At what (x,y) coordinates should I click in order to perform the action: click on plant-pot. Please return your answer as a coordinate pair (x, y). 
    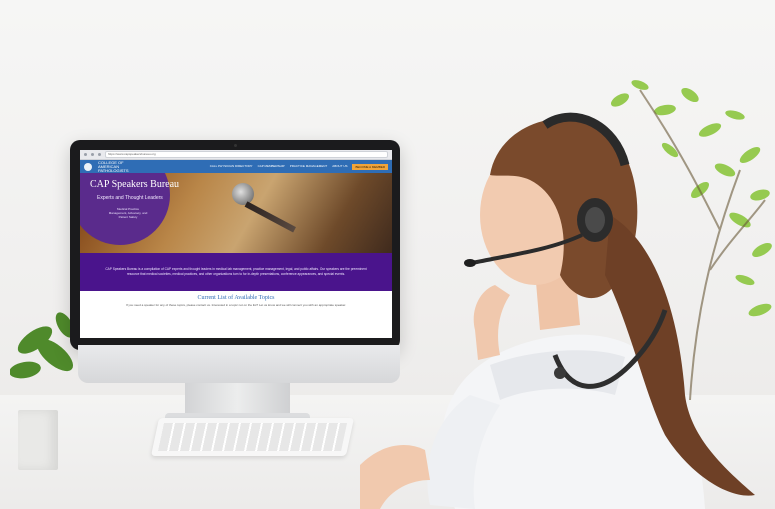
    Looking at the image, I should click on (38, 440).